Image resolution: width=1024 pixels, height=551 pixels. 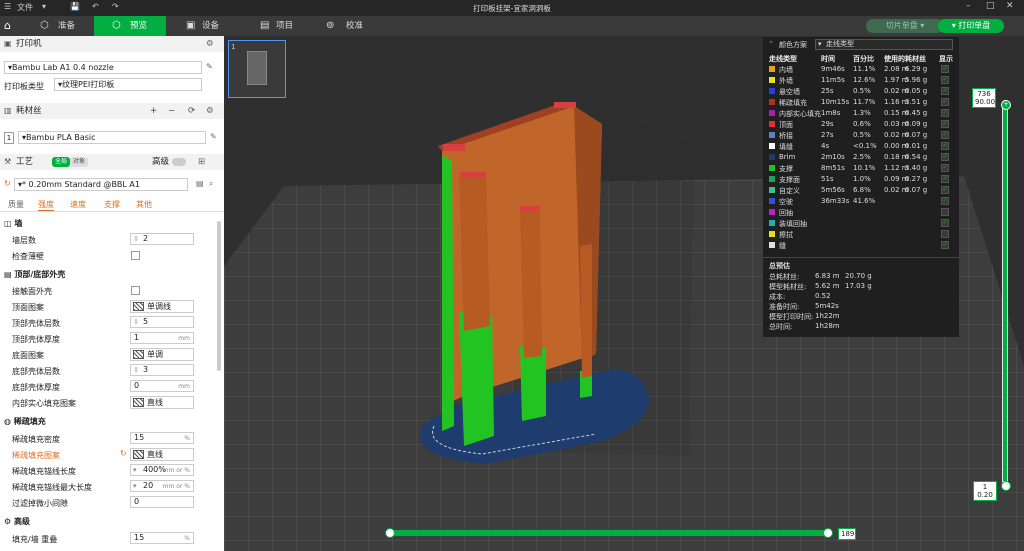 I want to click on legend-row: 顶面 29s 0.6% 0.03 m 0.09 g ✓, so click(x=861, y=124).